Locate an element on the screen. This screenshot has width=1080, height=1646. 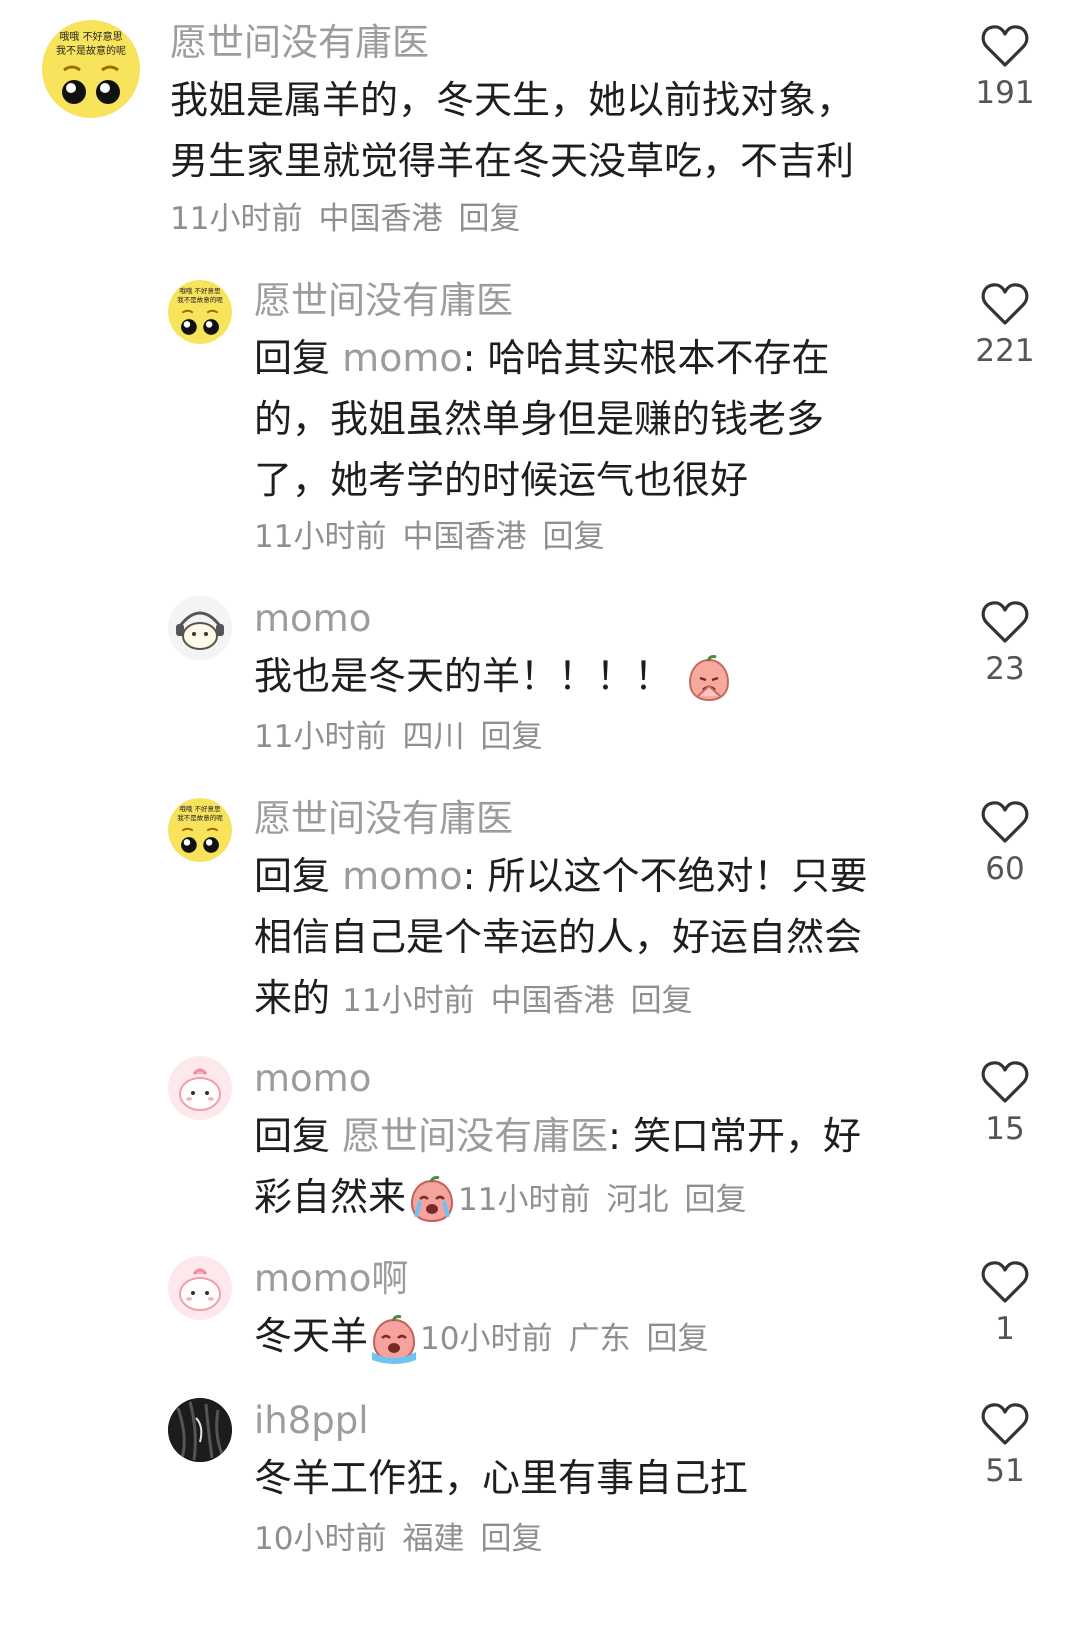
peach-praying-emoji-icon is located at coordinates (709, 677).